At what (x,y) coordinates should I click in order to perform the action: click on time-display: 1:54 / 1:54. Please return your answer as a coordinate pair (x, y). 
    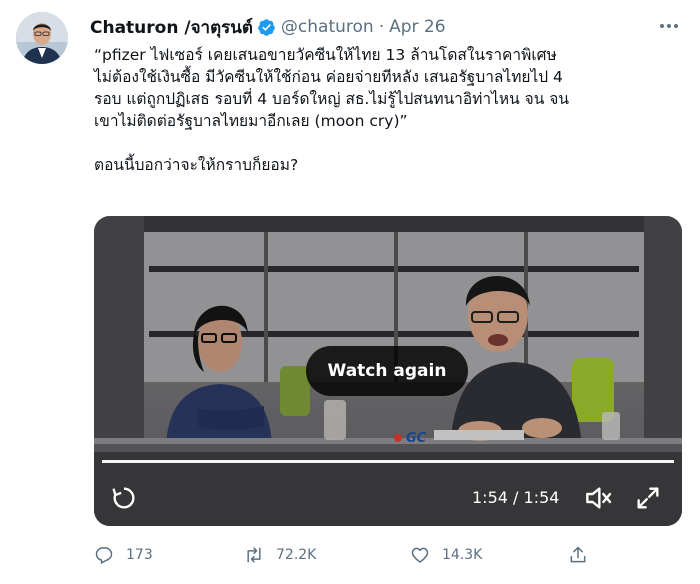
    Looking at the image, I should click on (516, 497).